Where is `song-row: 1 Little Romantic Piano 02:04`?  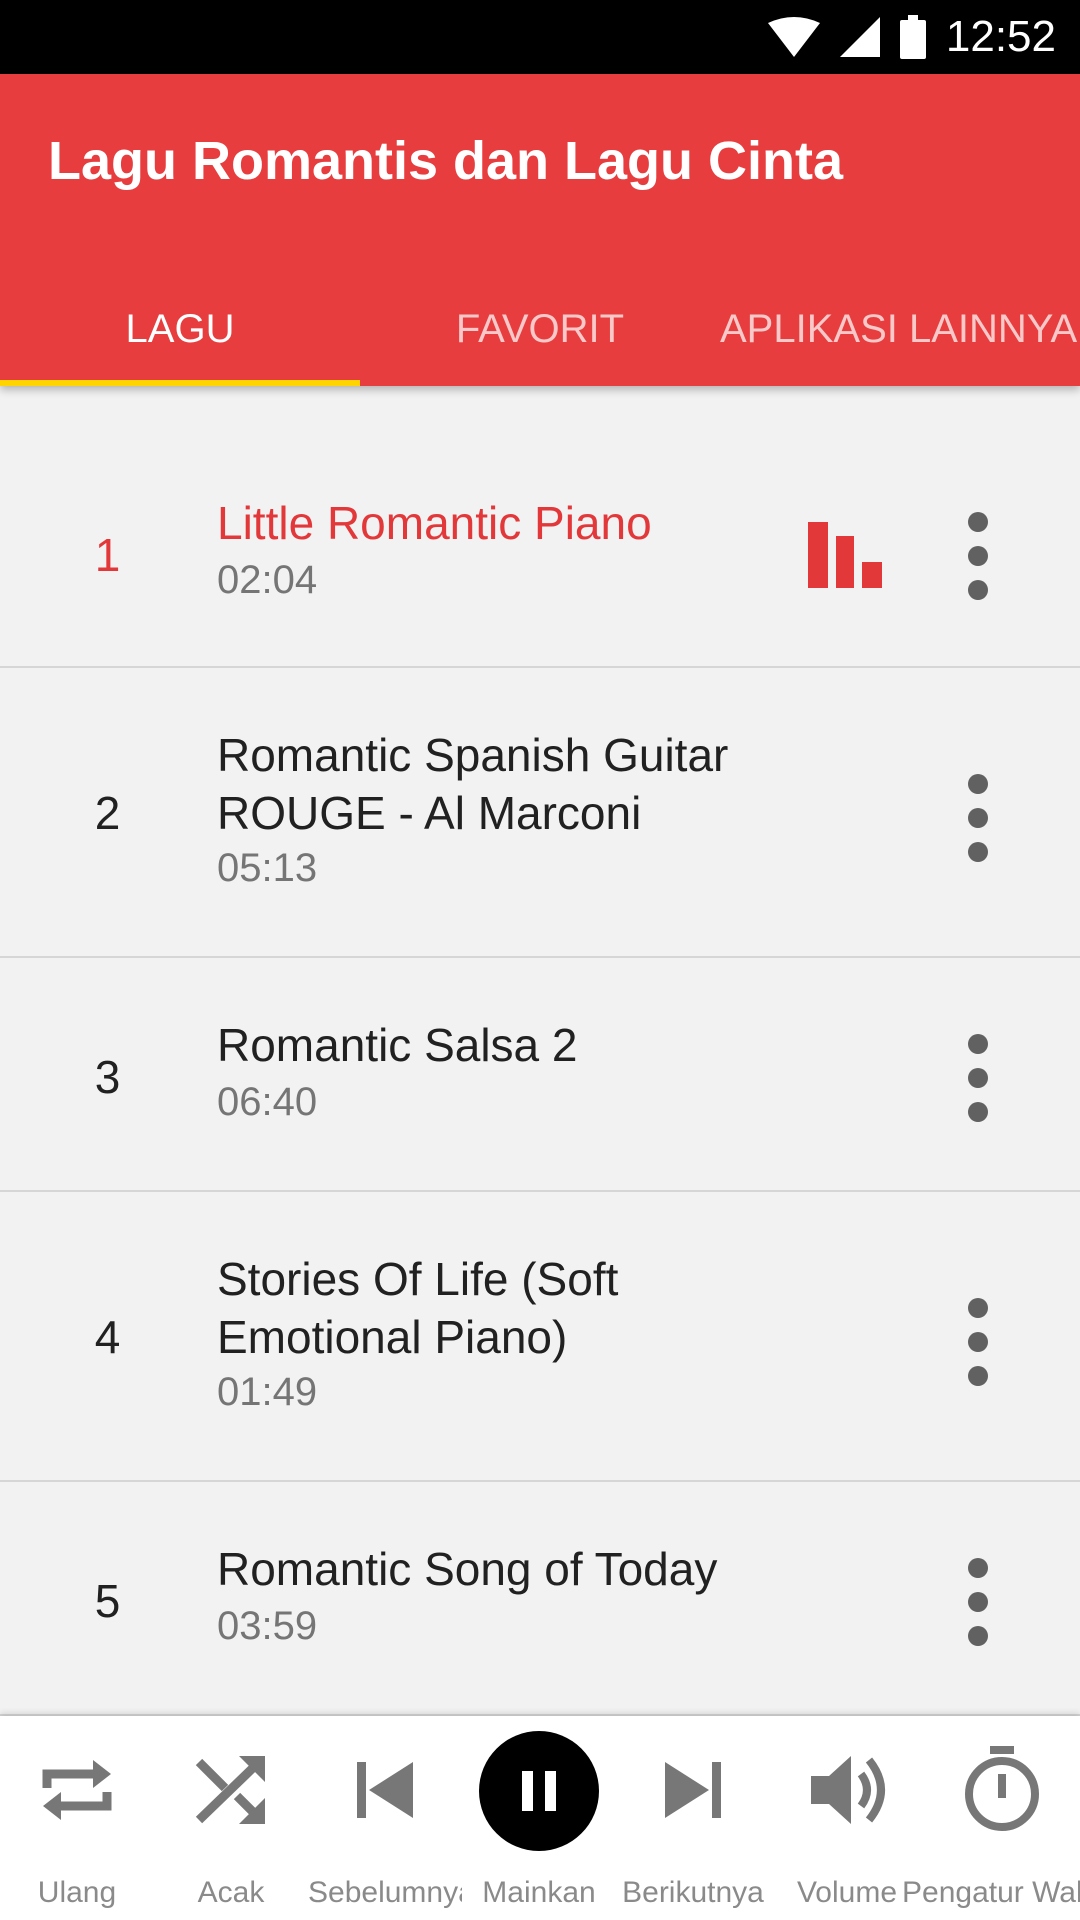
song-row: 1 Little Romantic Piano 02:04 is located at coordinates (540, 527).